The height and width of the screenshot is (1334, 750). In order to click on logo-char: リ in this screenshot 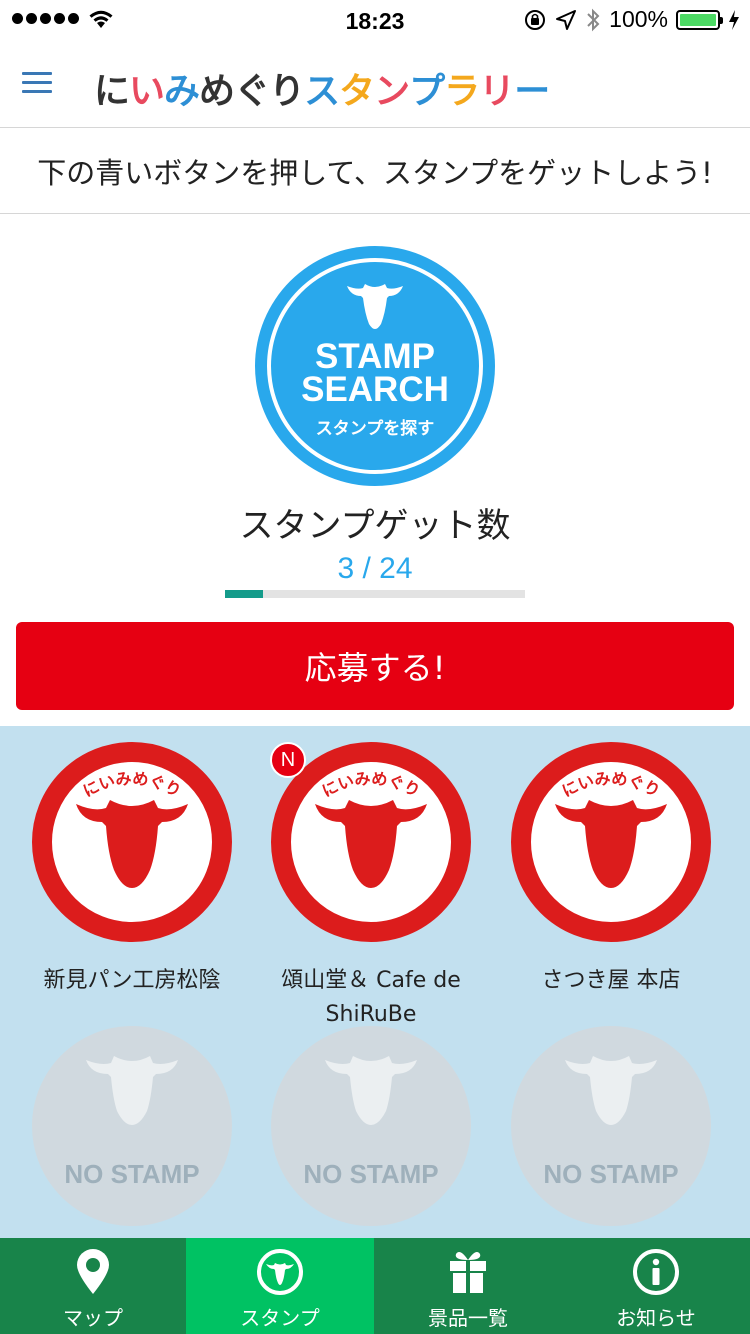, I will do `click(497, 91)`.